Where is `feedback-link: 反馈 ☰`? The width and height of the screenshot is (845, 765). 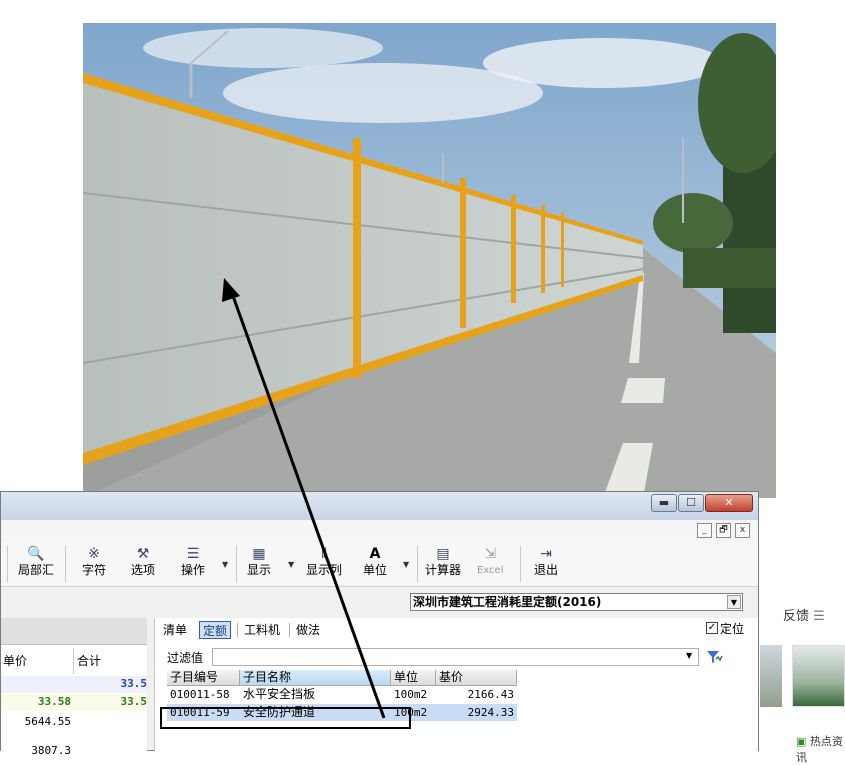
feedback-link: 反馈 ☰ is located at coordinates (804, 614).